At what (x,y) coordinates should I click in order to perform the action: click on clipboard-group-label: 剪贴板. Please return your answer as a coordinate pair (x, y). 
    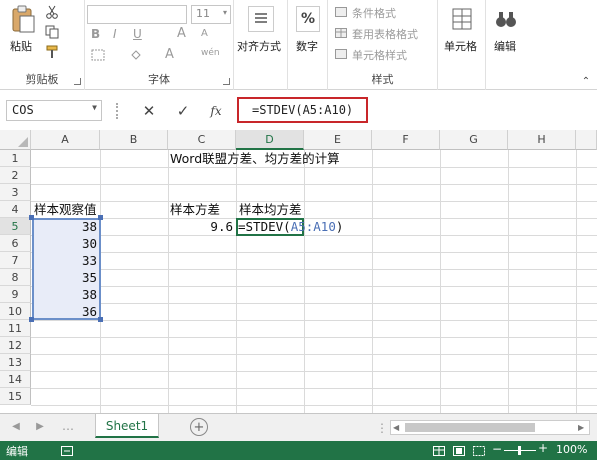
    Looking at the image, I should click on (42, 79).